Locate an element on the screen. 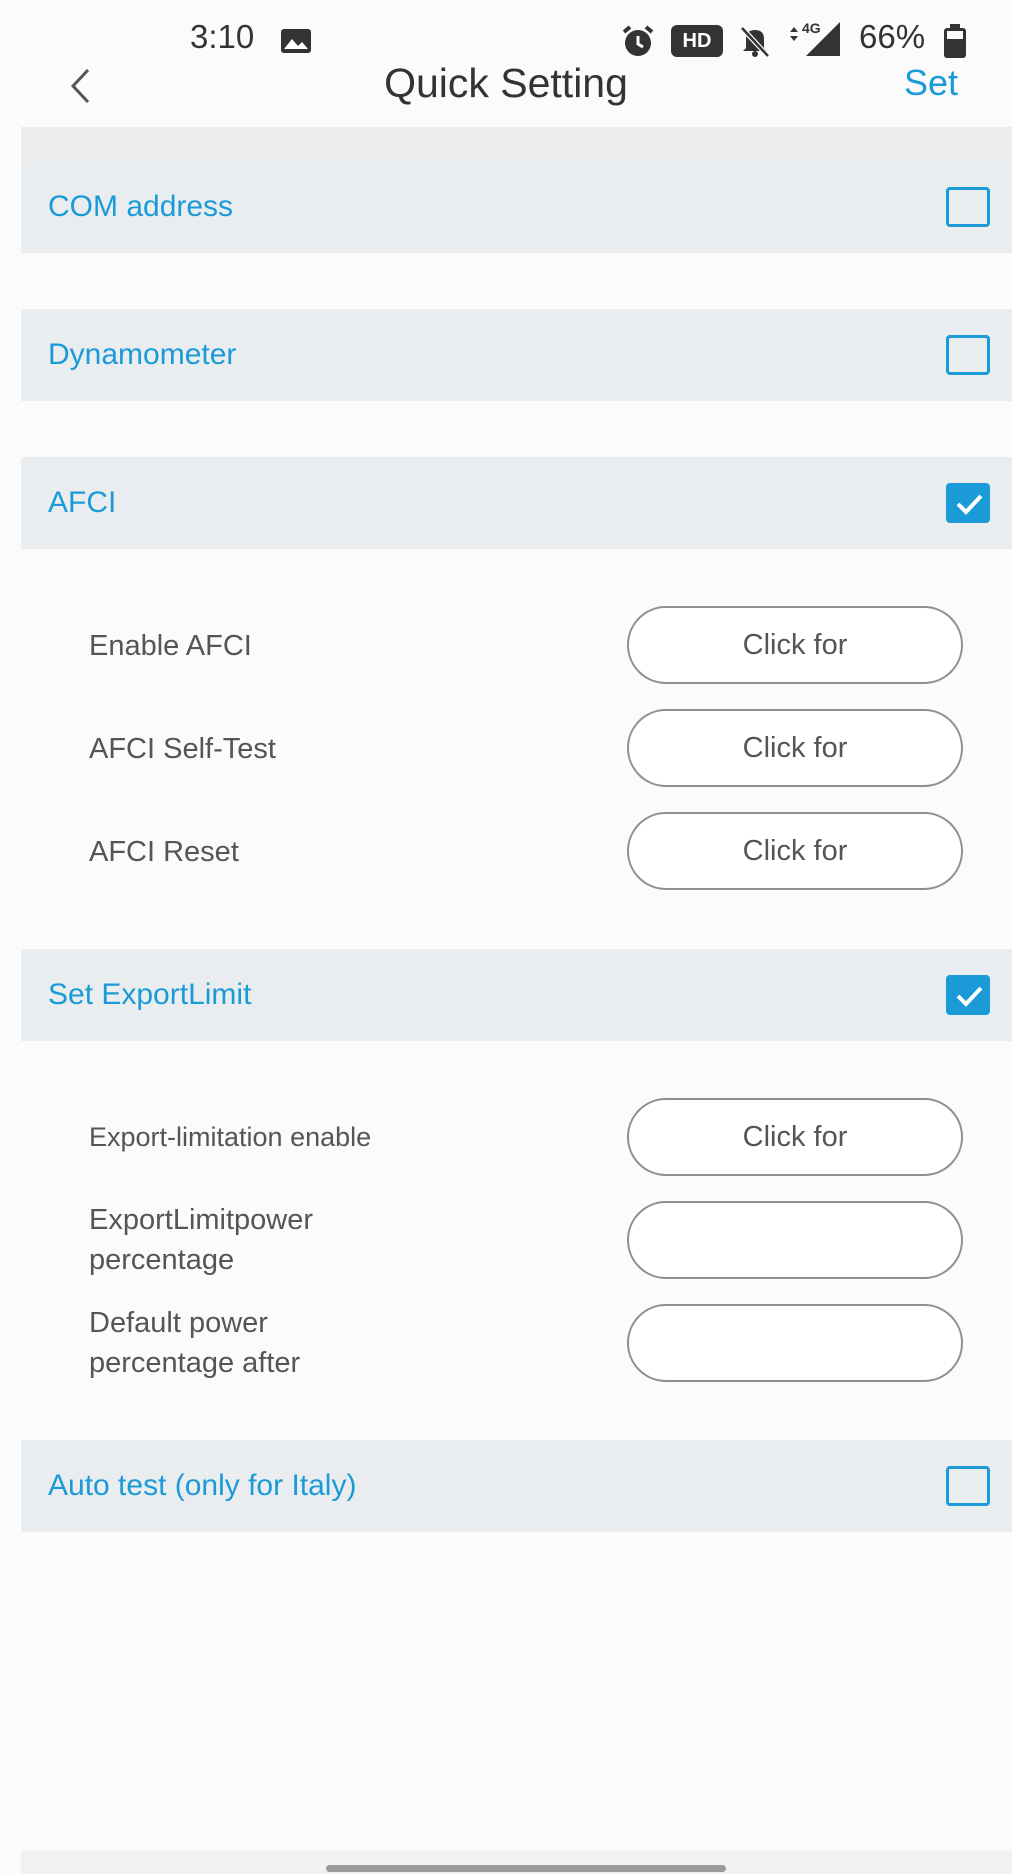 The width and height of the screenshot is (1012, 1874). battery-percent: 66% is located at coordinates (892, 36).